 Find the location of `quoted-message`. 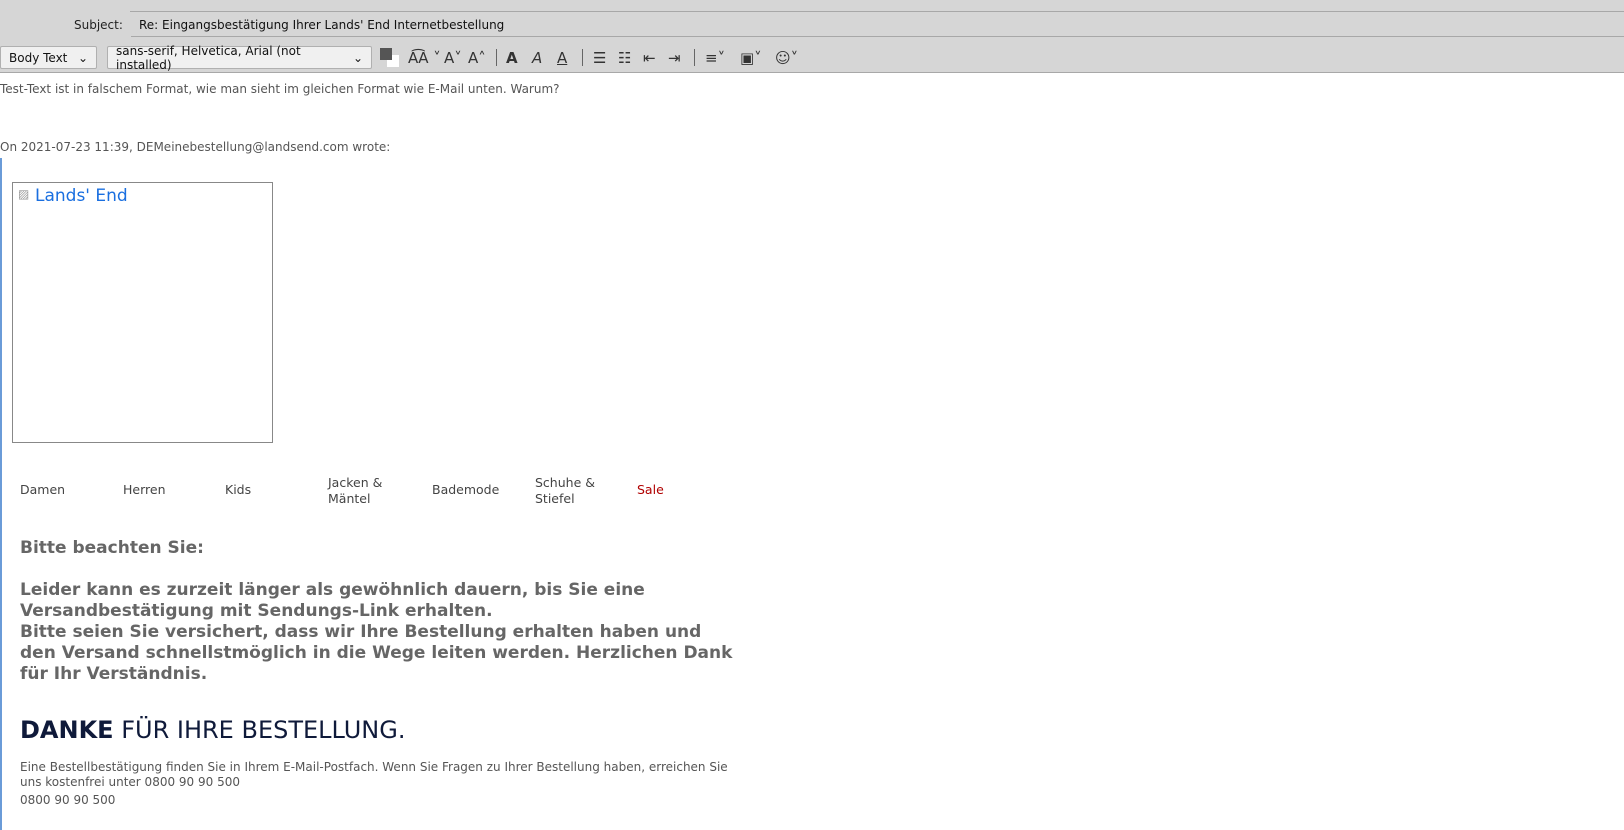

quoted-message is located at coordinates (1, 494).